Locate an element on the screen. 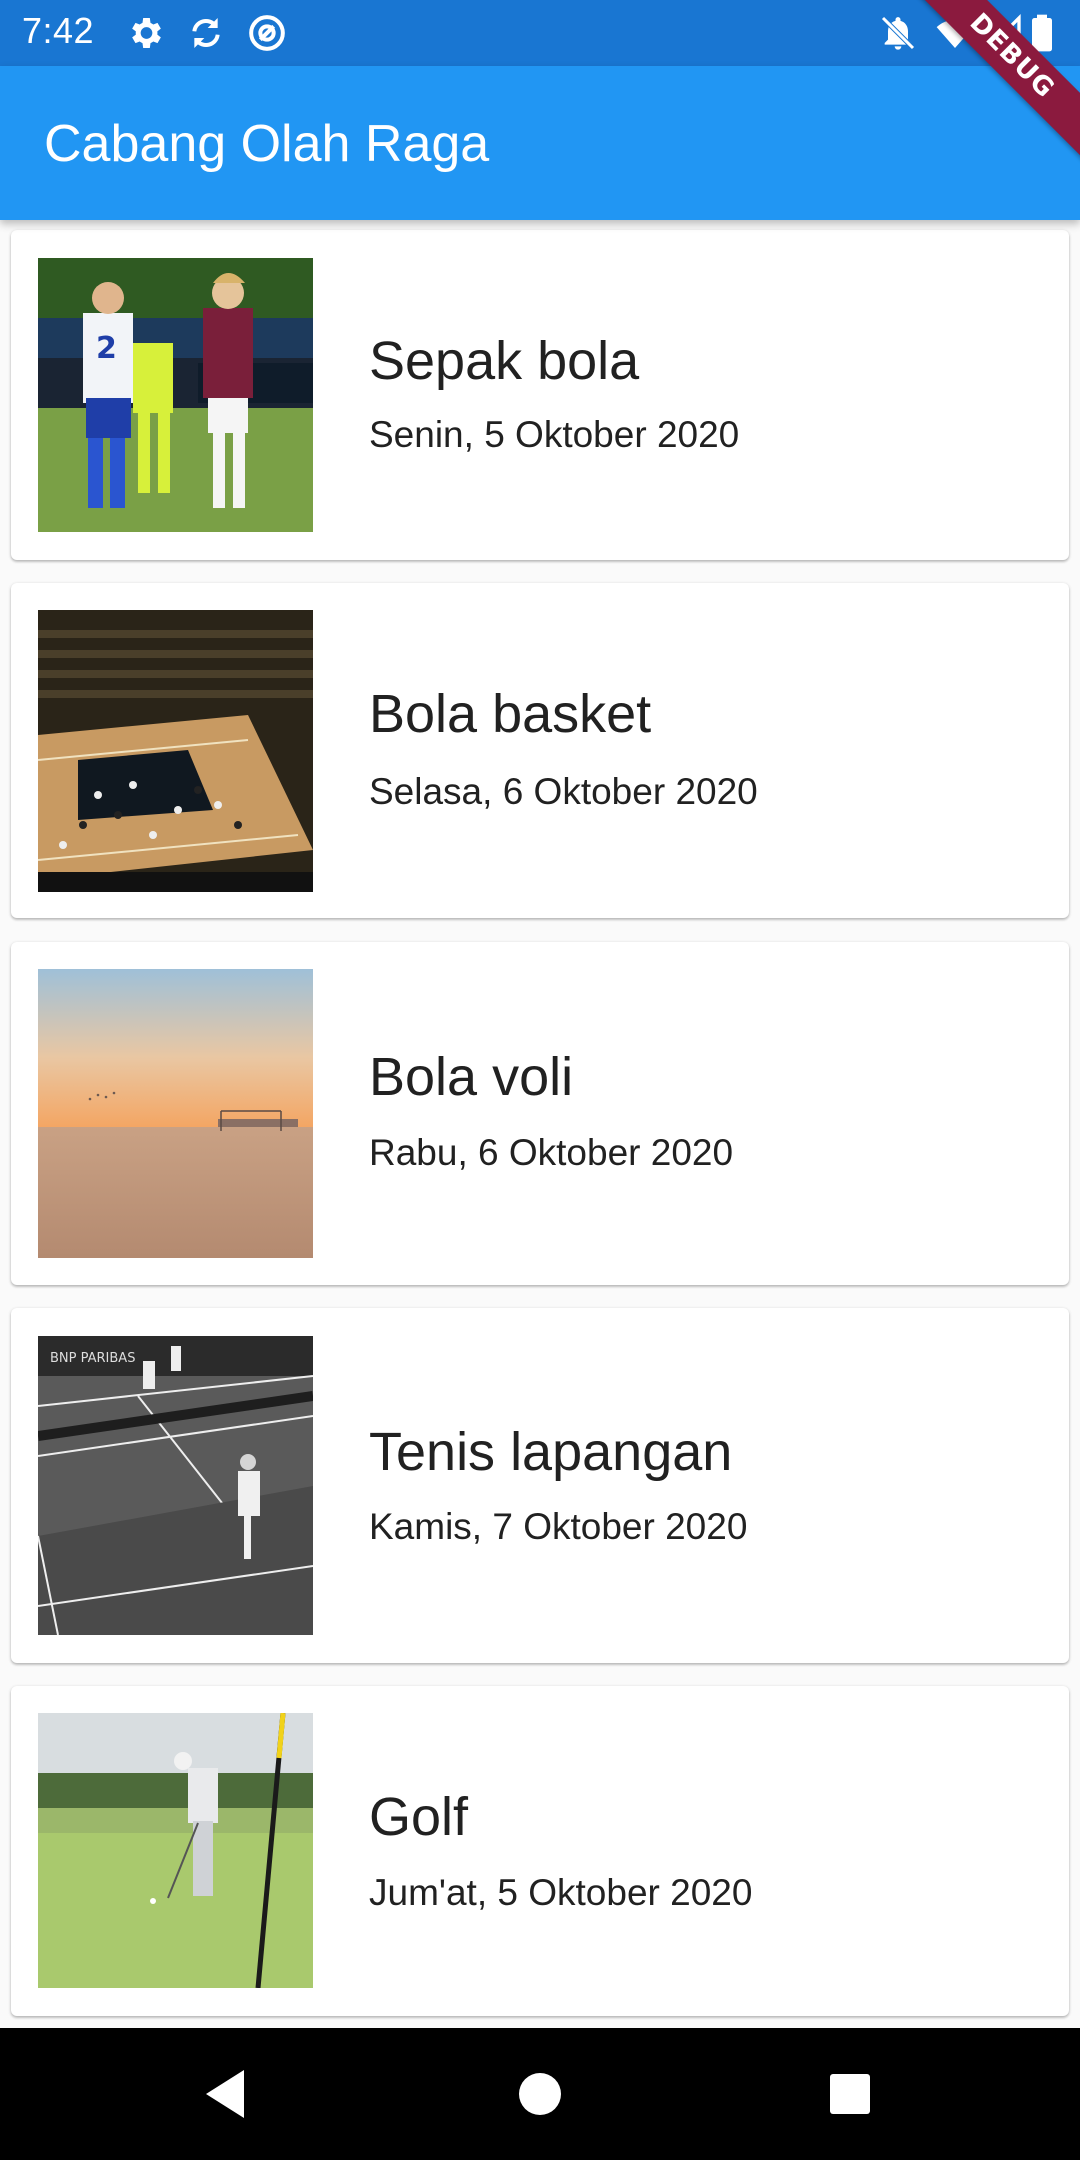 The height and width of the screenshot is (2160, 1080). at-sign-icon is located at coordinates (267, 33).